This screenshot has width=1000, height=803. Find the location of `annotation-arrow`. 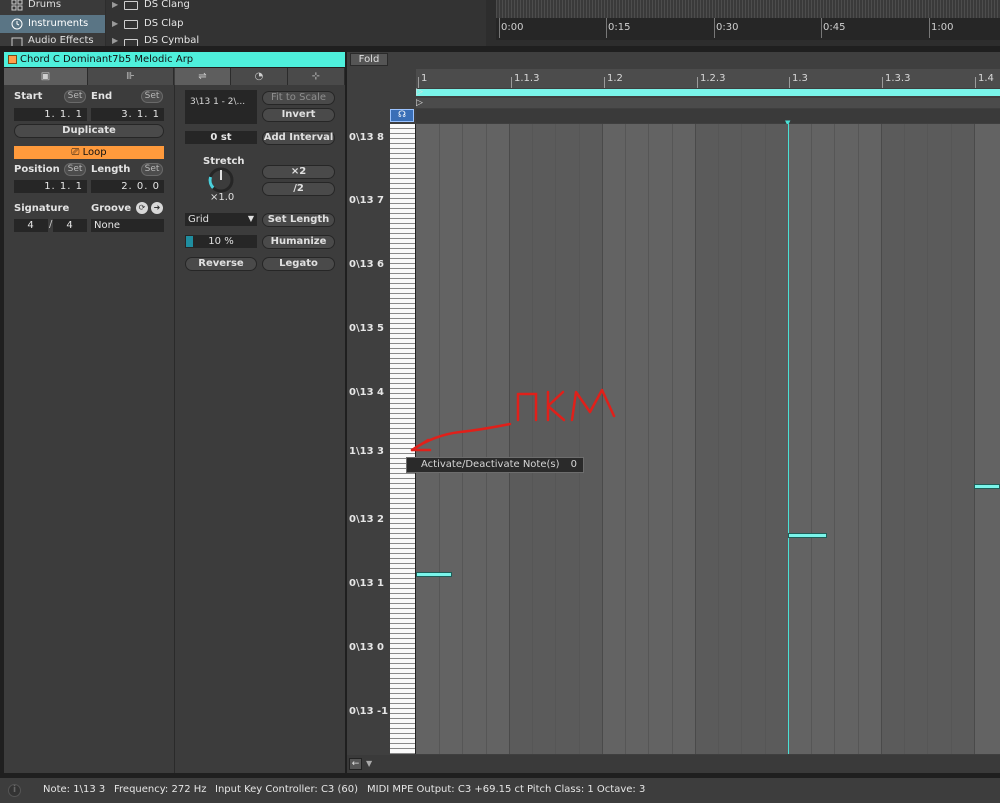

annotation-arrow is located at coordinates (513, 420).